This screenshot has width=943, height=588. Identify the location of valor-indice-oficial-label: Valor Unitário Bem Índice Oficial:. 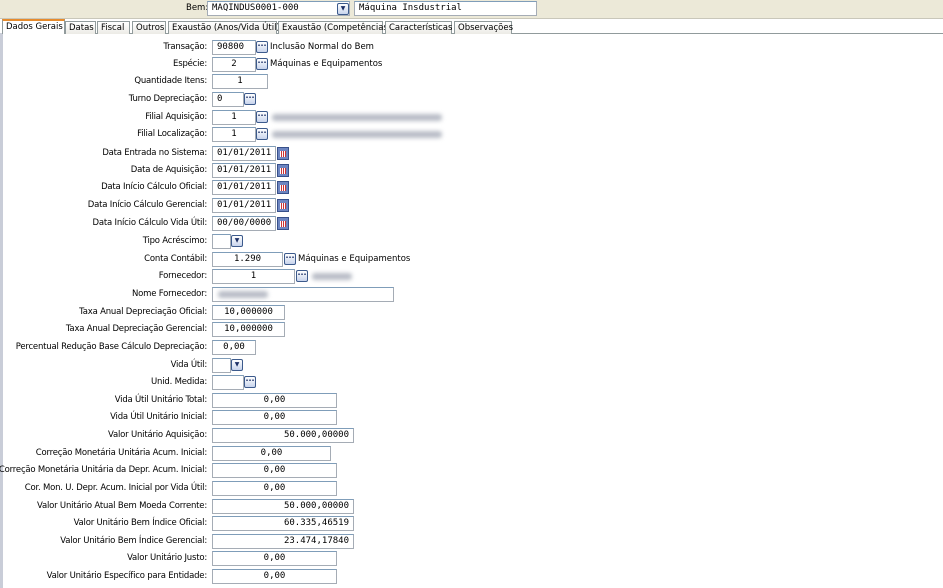
(140, 523).